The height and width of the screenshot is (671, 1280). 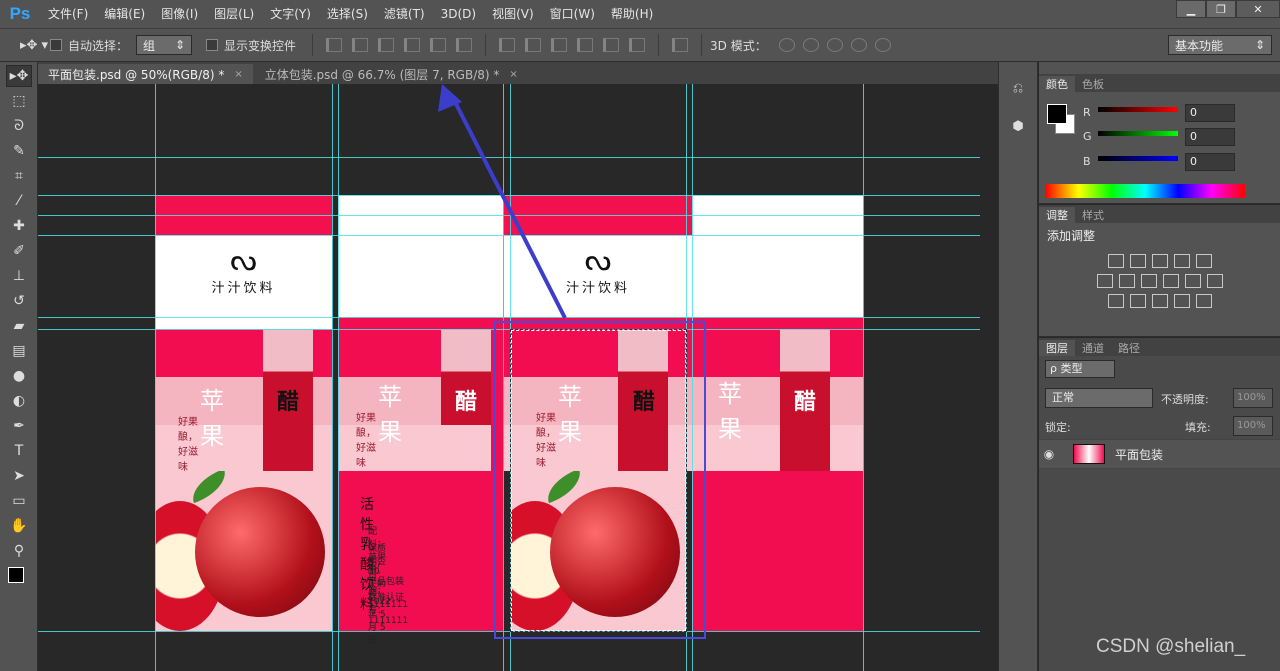 What do you see at coordinates (438, 45) in the screenshot?
I see `align-hcenter-icon` at bounding box center [438, 45].